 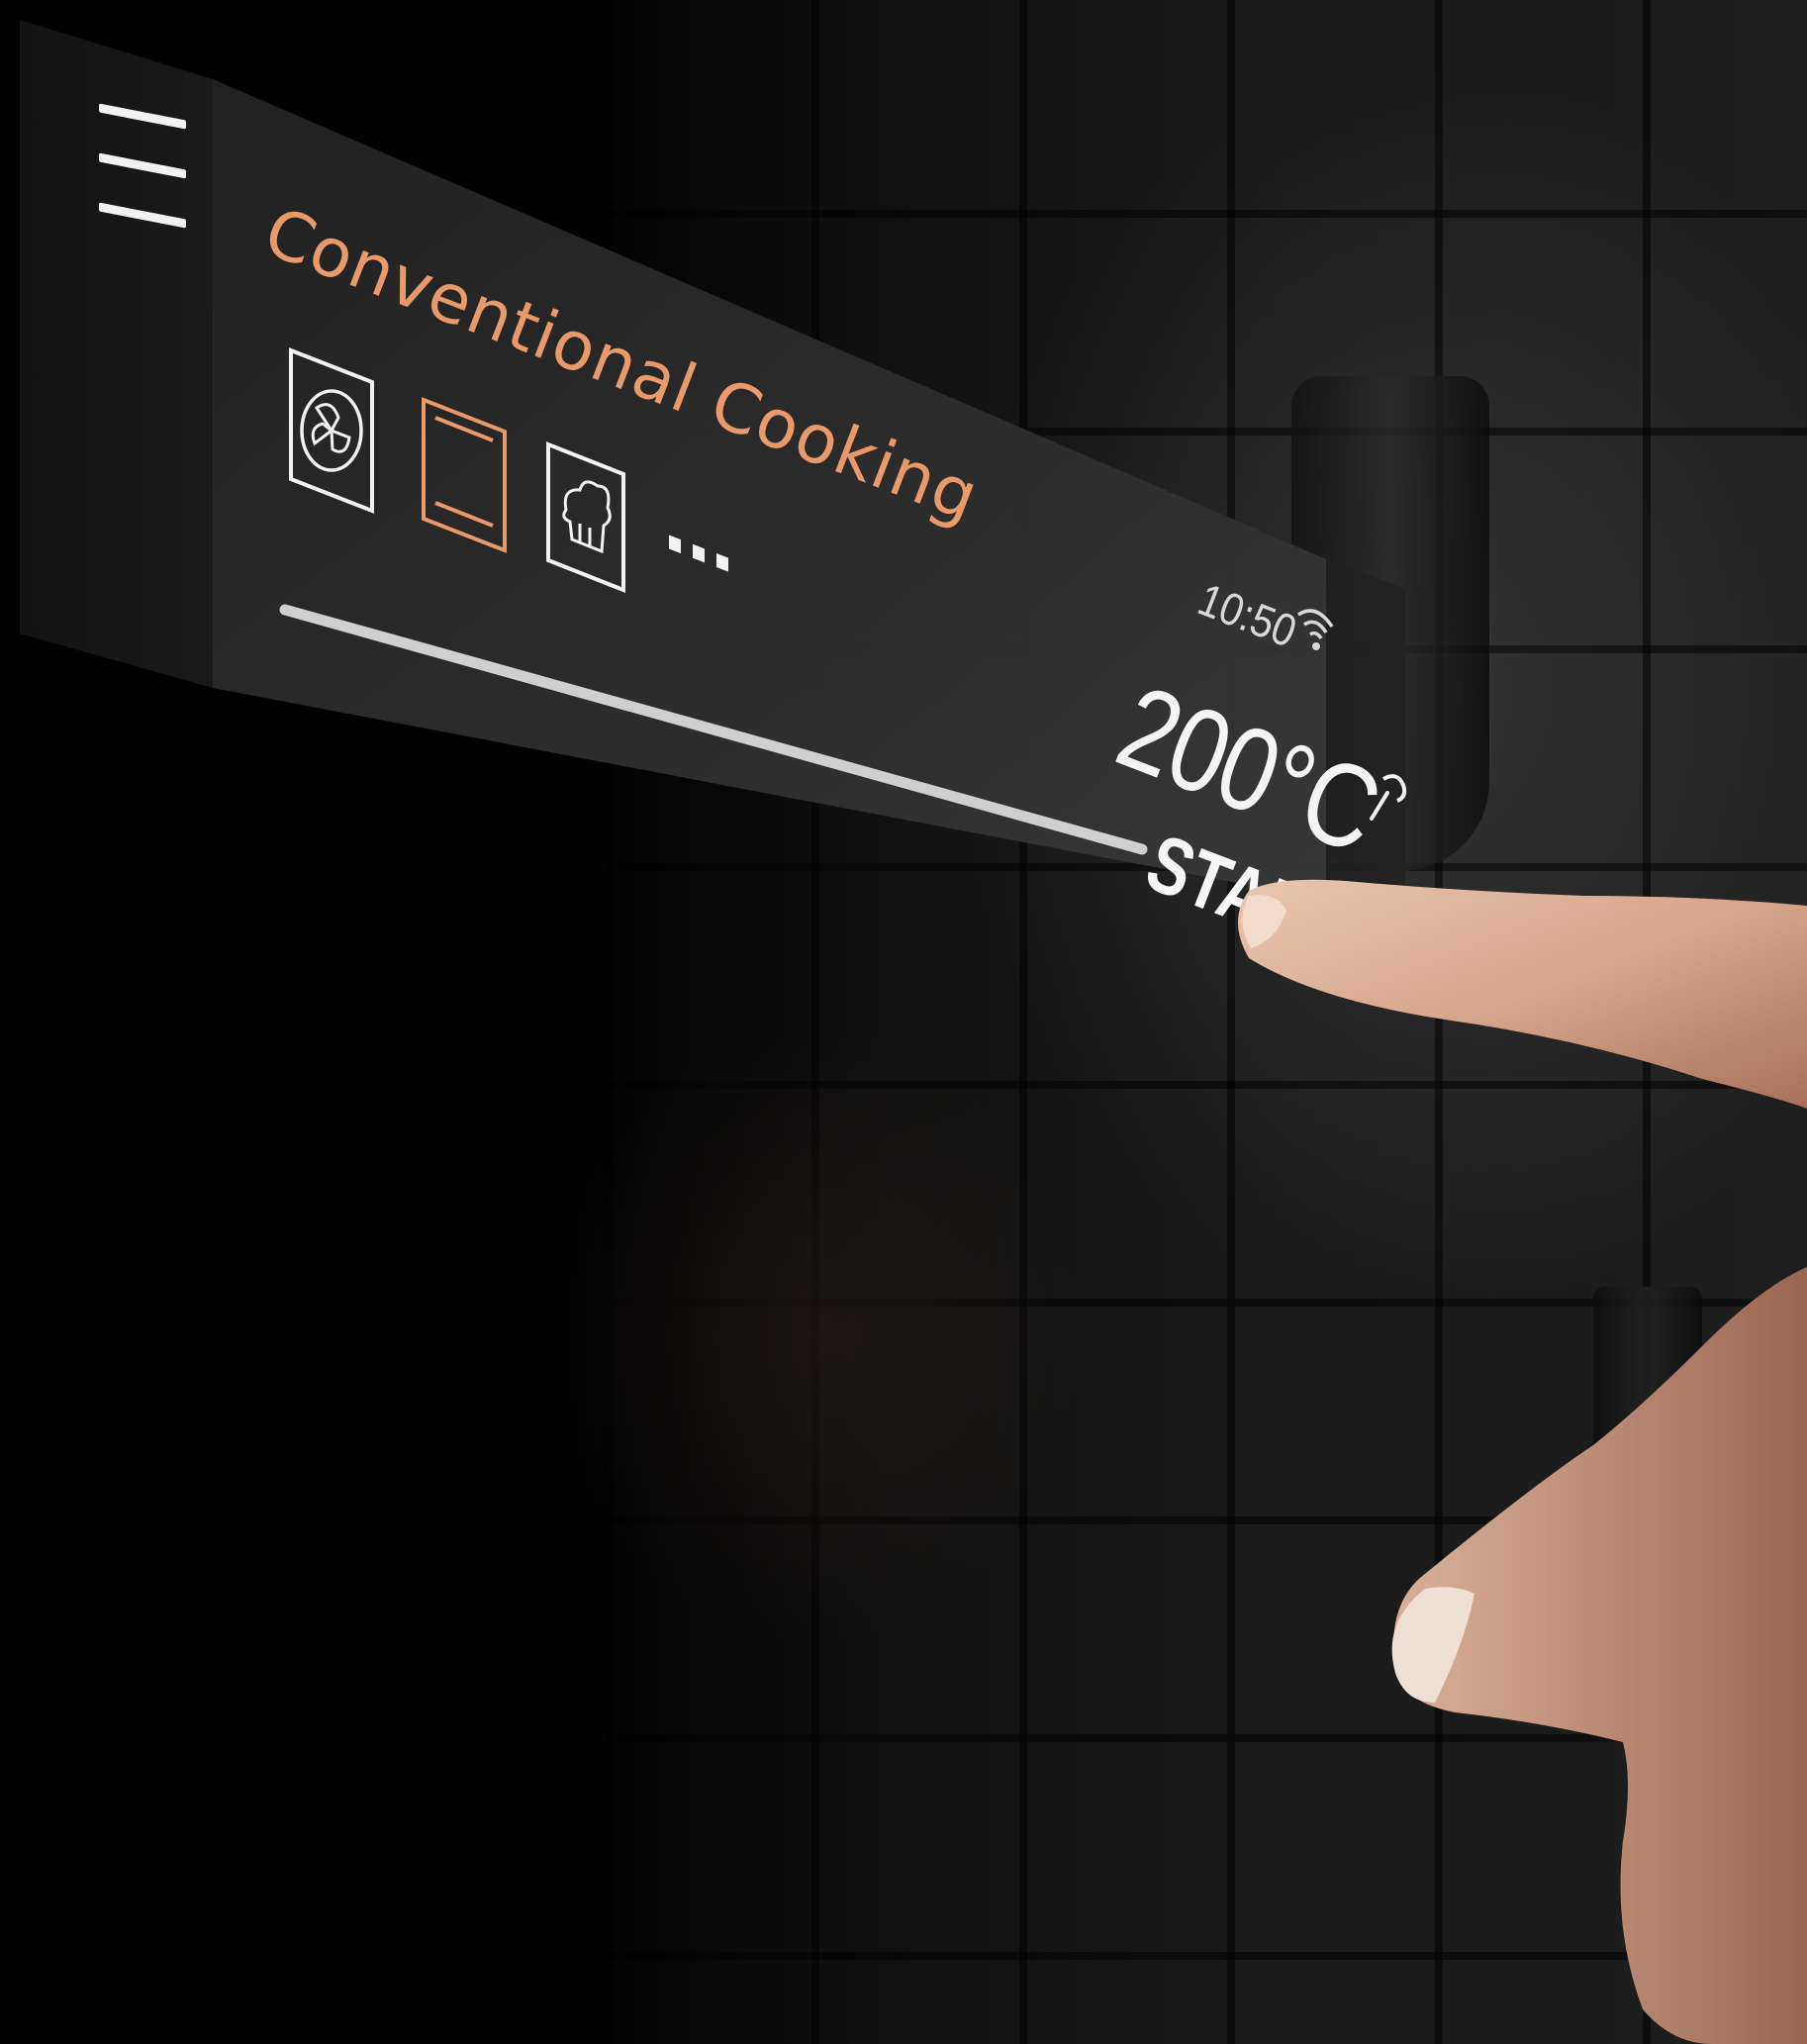 What do you see at coordinates (586, 517) in the screenshot?
I see `steam-icon` at bounding box center [586, 517].